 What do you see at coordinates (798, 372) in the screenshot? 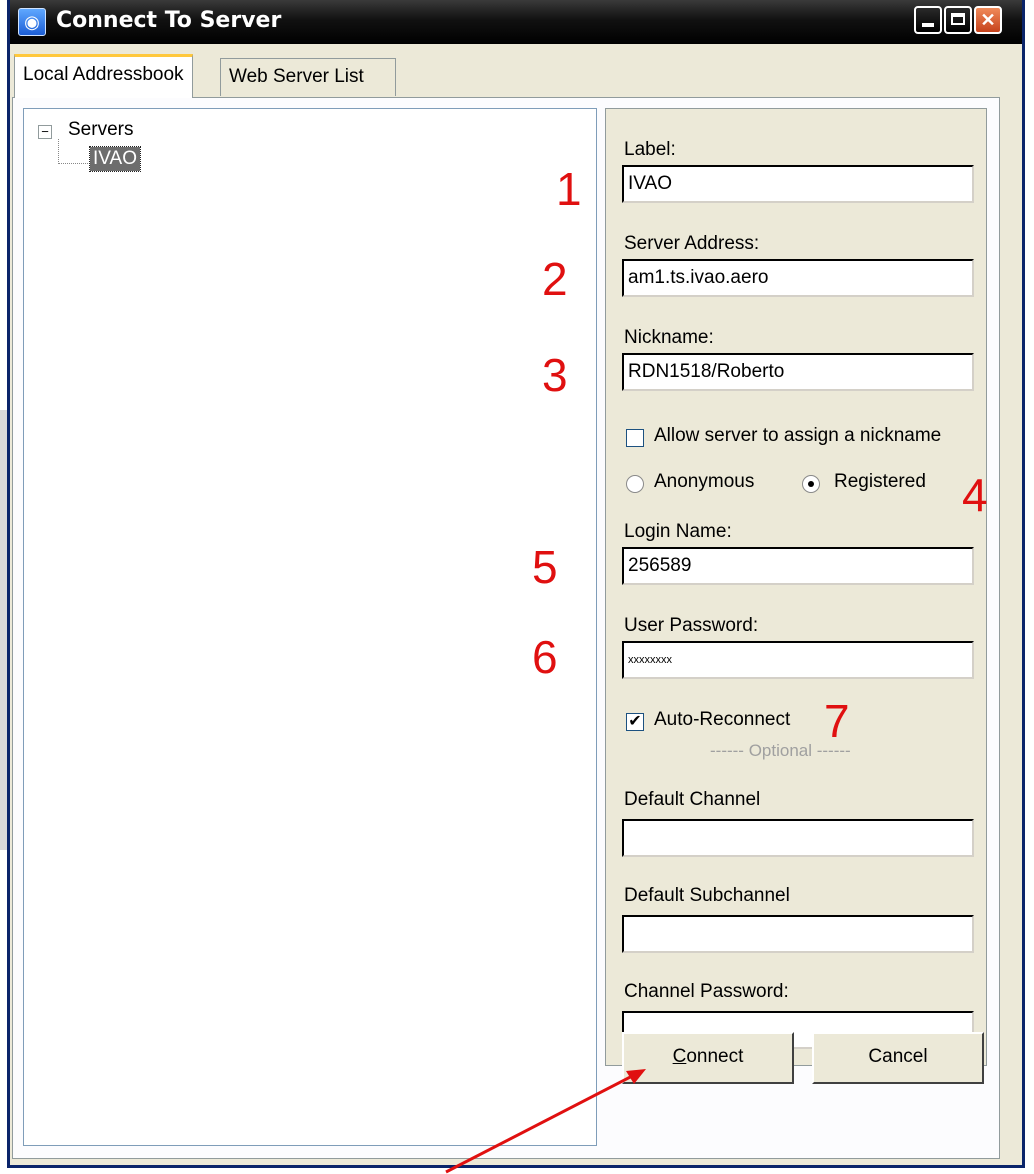
I see `nickname-field` at bounding box center [798, 372].